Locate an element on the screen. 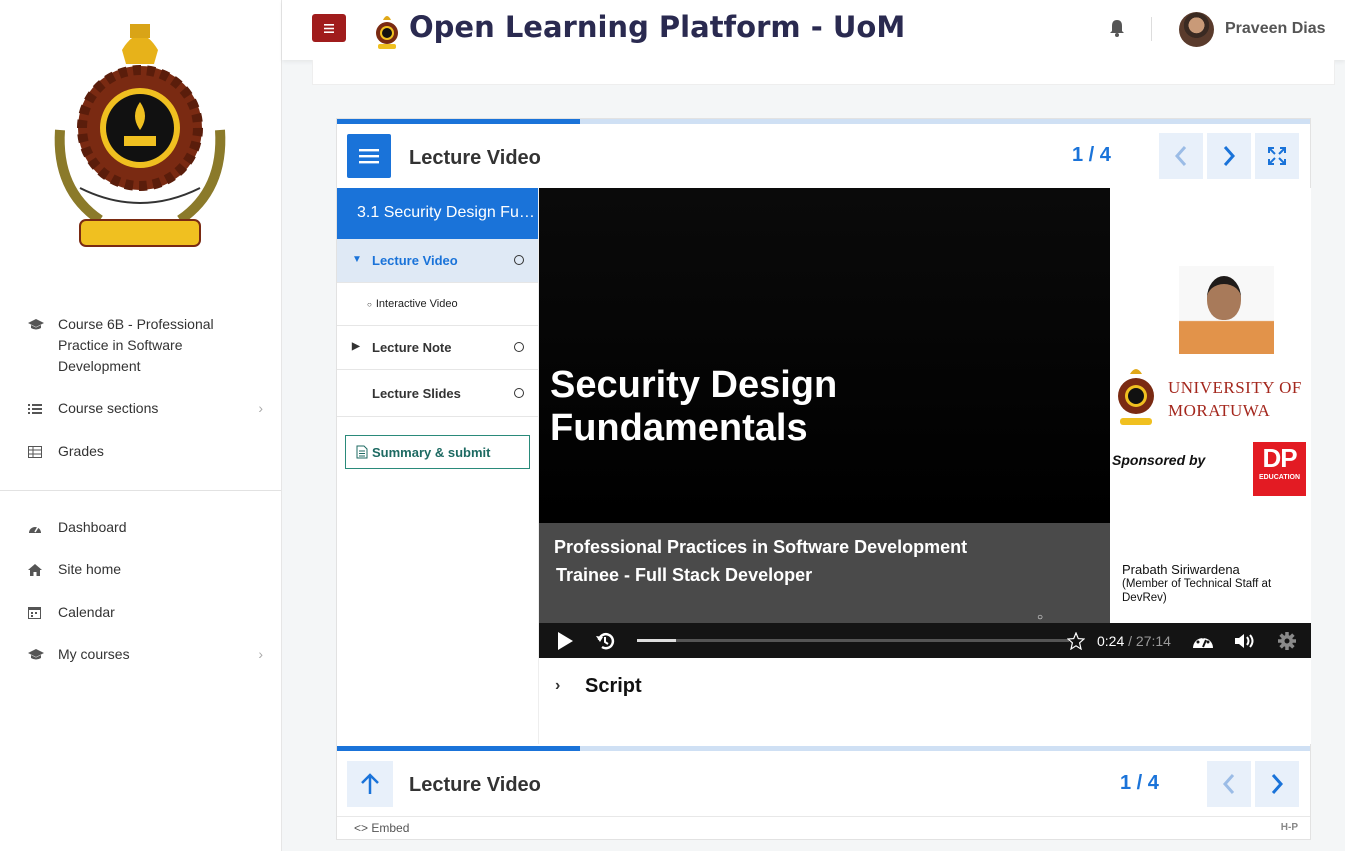 Image resolution: width=1345 pixels, height=851 pixels. volume-button is located at coordinates (1245, 640).